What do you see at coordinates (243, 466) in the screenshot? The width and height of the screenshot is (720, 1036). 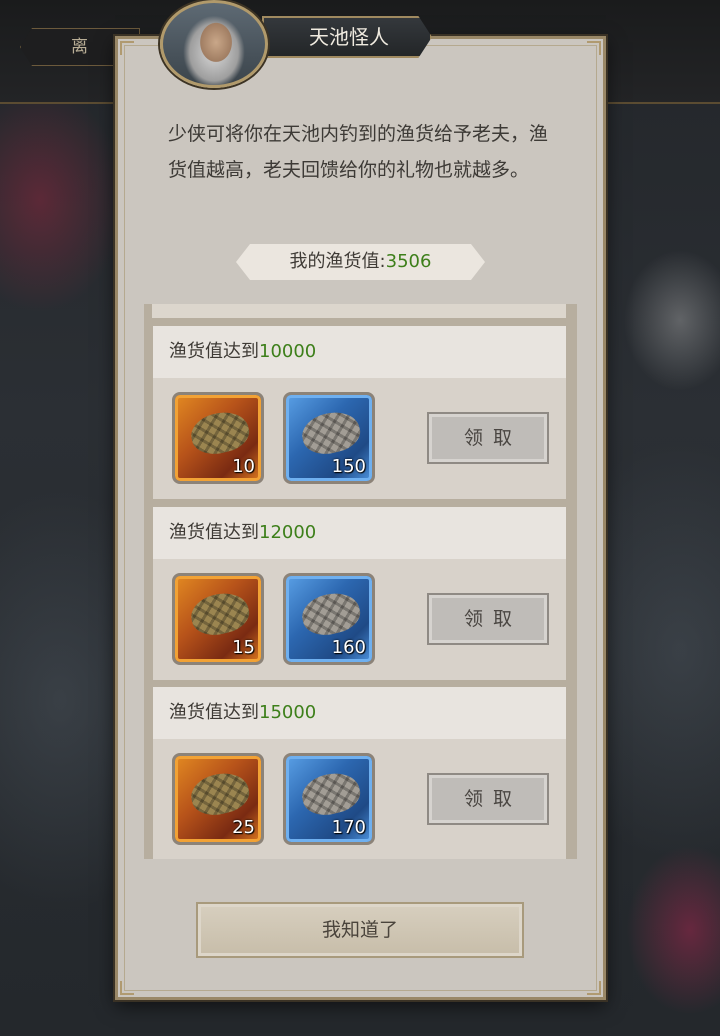 I see `item-count: 10` at bounding box center [243, 466].